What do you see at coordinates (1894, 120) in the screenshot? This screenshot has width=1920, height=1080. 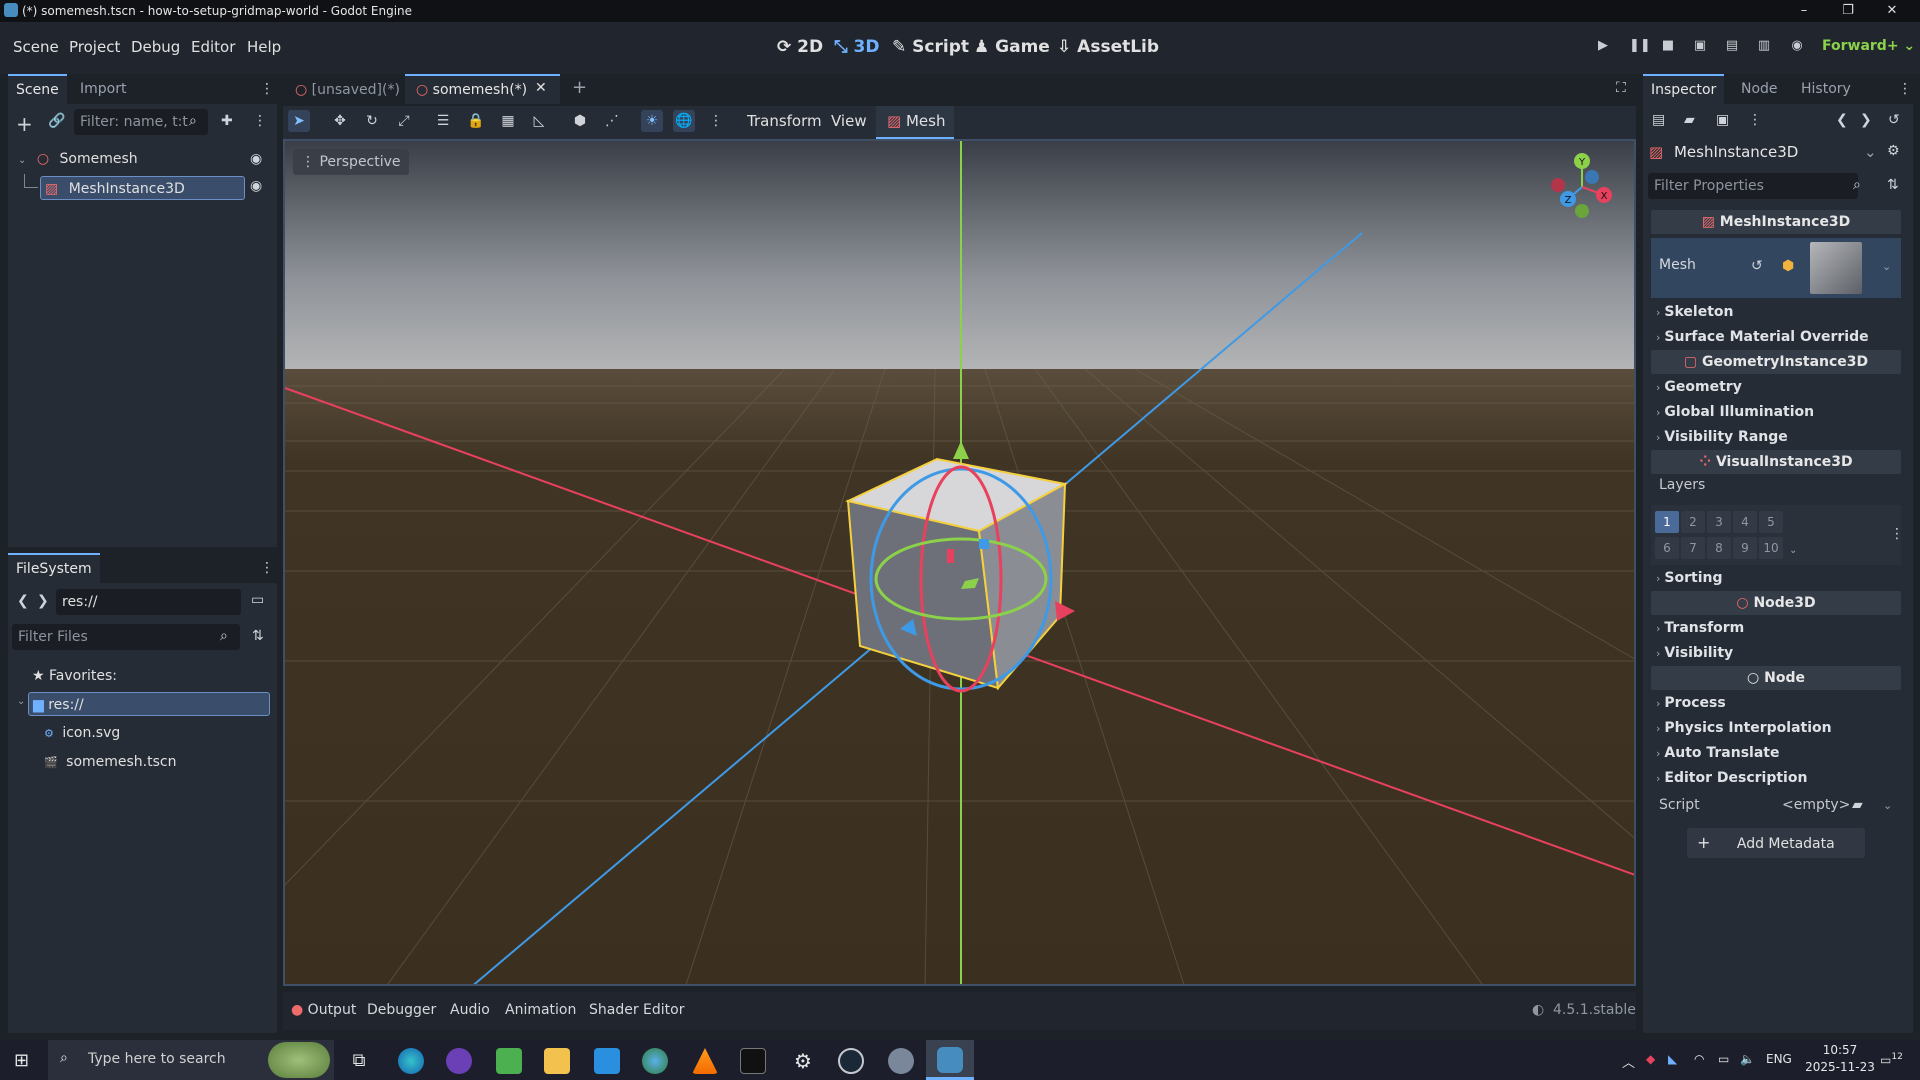 I see `object-history-icon: ↺` at bounding box center [1894, 120].